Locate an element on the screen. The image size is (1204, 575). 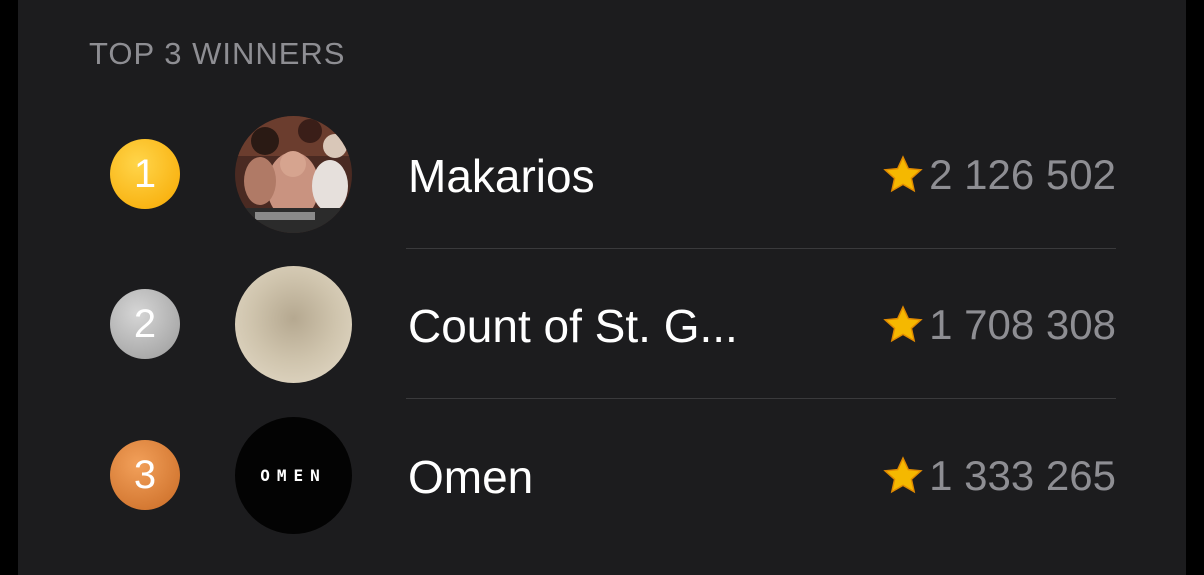
player-name: Makarios is located at coordinates (501, 176).